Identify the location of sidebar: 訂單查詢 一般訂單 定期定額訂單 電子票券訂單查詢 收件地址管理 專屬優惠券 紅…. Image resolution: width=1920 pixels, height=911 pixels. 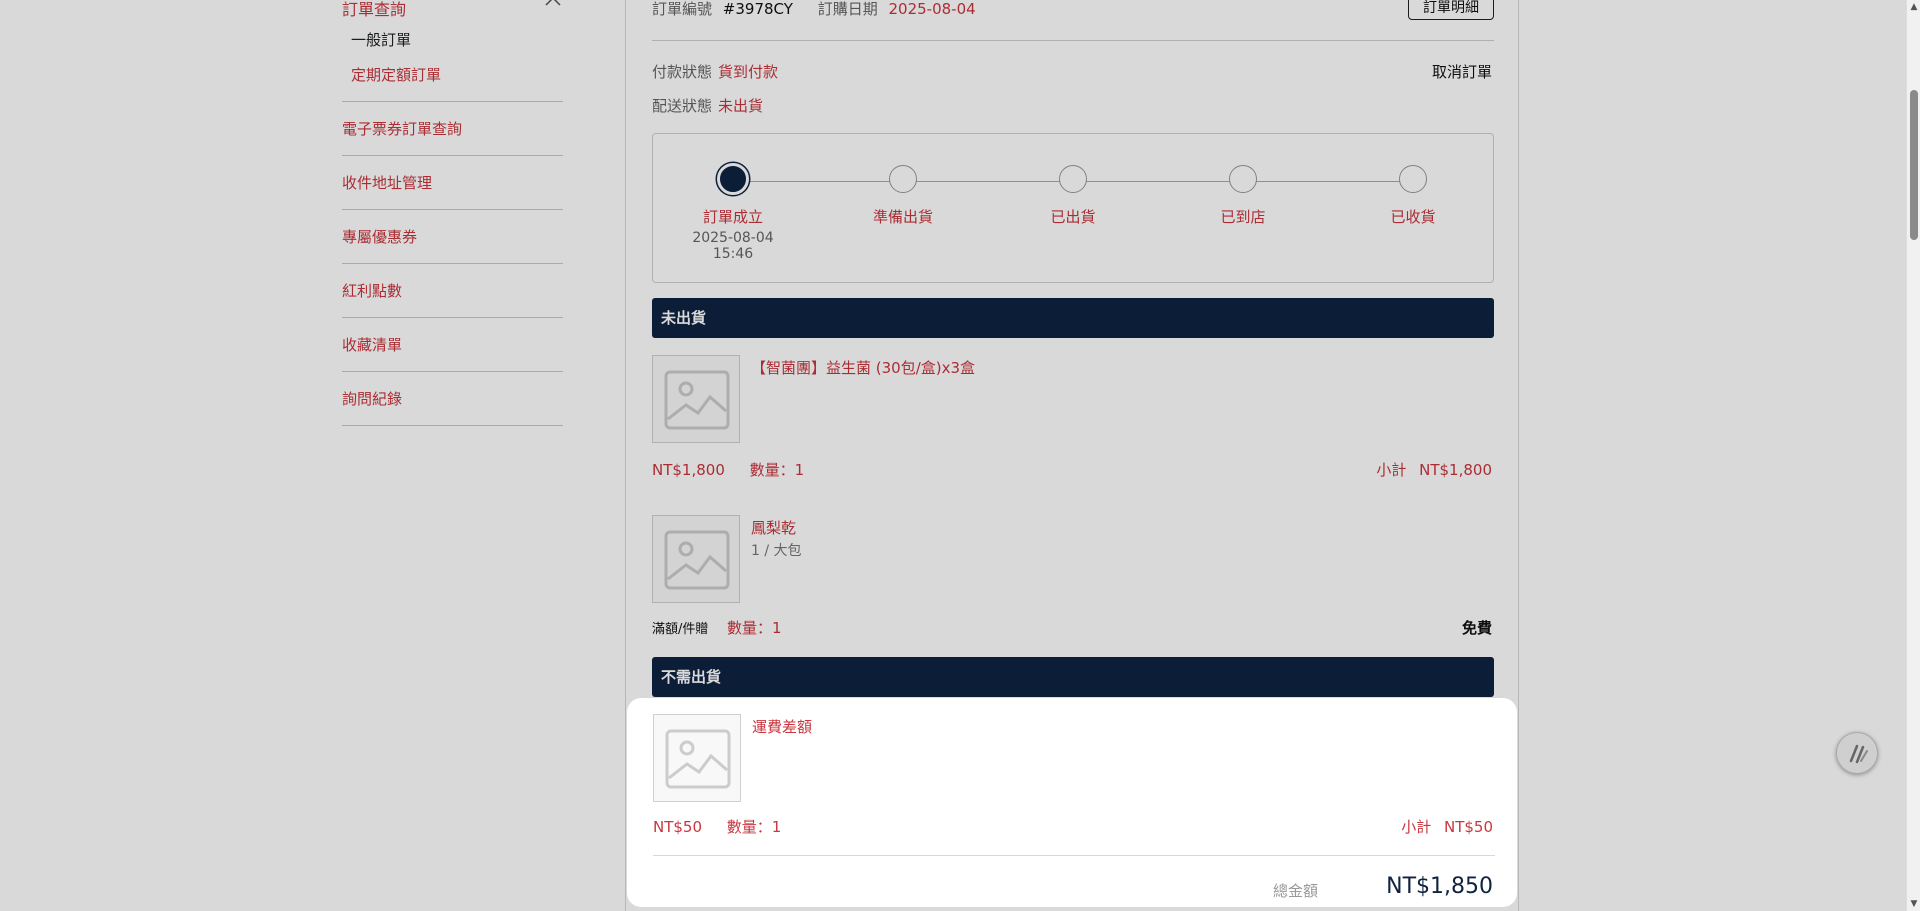
(452, 213).